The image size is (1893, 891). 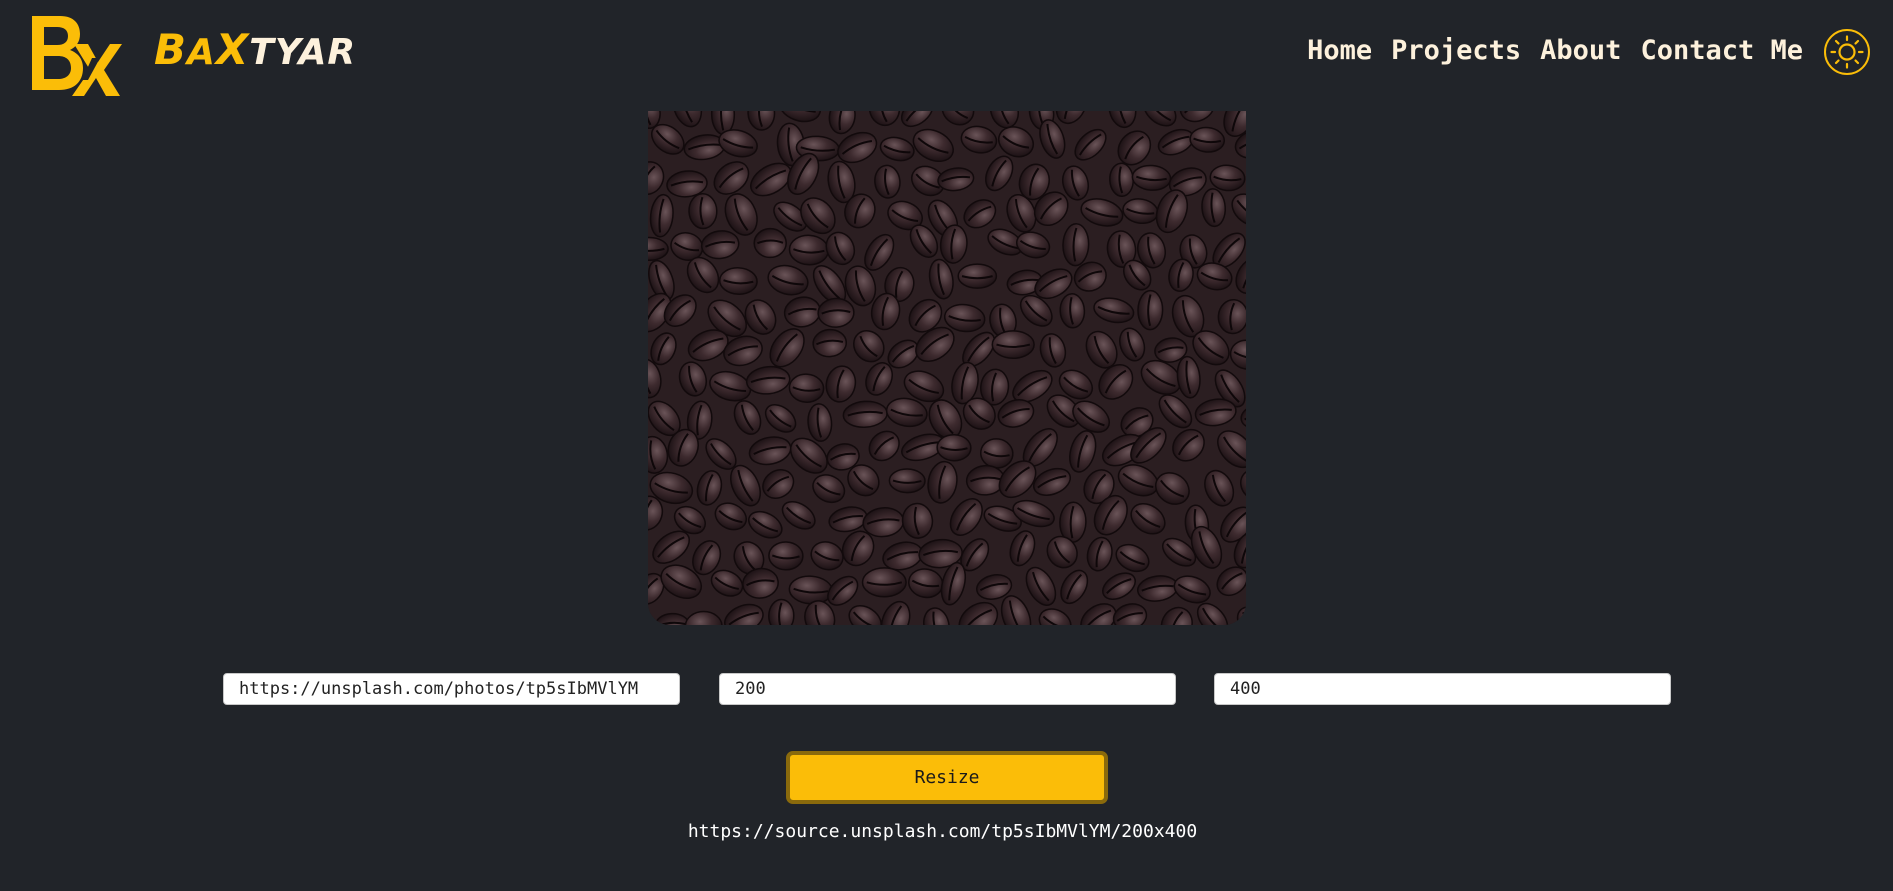 I want to click on nav-contact-me: Contact Me, so click(x=1721, y=51).